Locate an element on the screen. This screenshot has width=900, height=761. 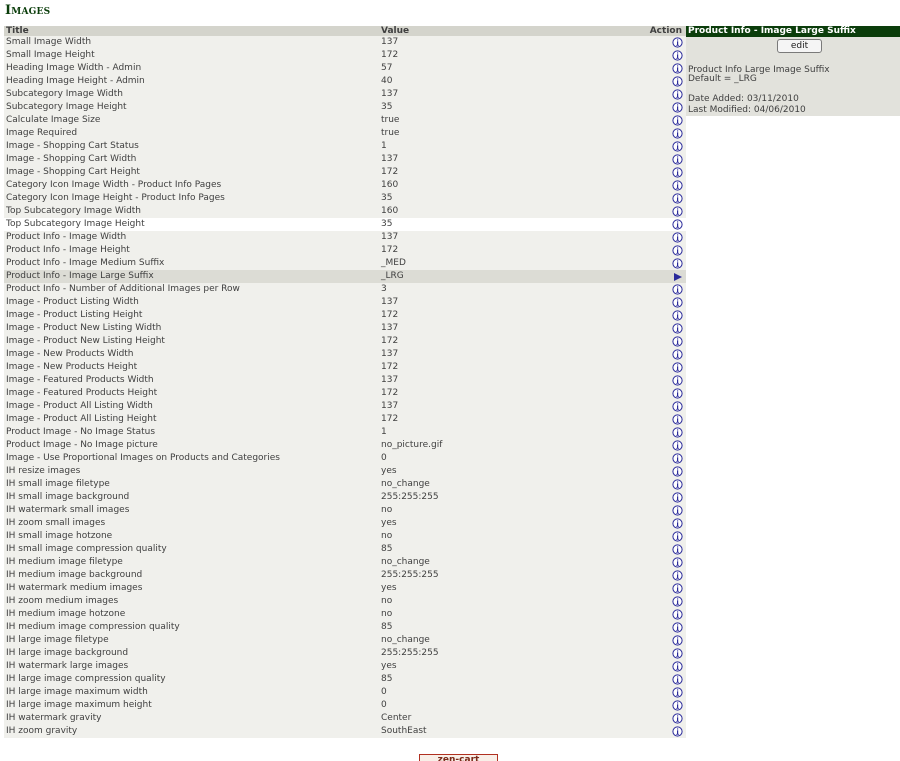
table-row: Product Info - Image Width 137 is located at coordinates (345, 237).